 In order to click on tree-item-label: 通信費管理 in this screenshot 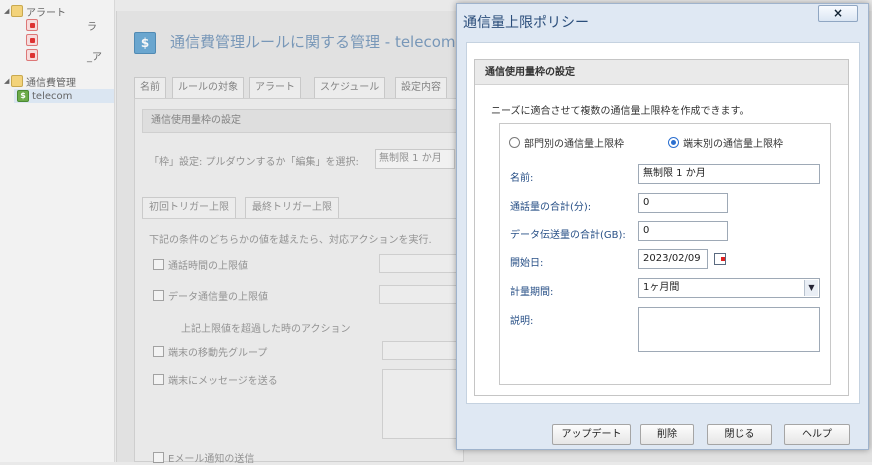, I will do `click(51, 83)`.